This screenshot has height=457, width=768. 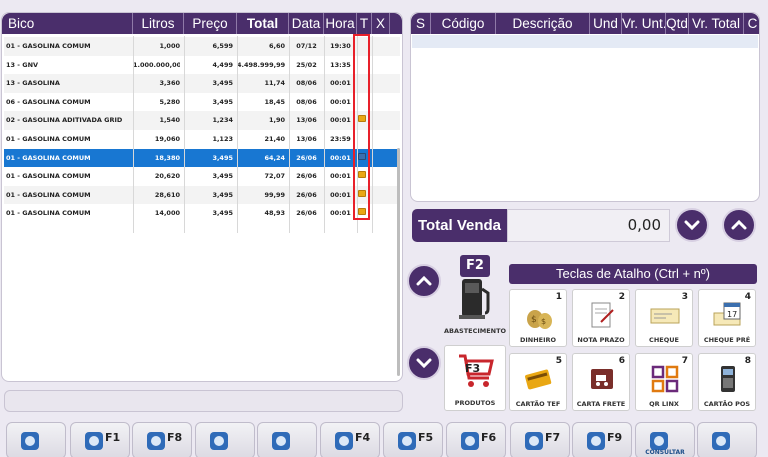 What do you see at coordinates (398, 262) in the screenshot?
I see `scrollbar` at bounding box center [398, 262].